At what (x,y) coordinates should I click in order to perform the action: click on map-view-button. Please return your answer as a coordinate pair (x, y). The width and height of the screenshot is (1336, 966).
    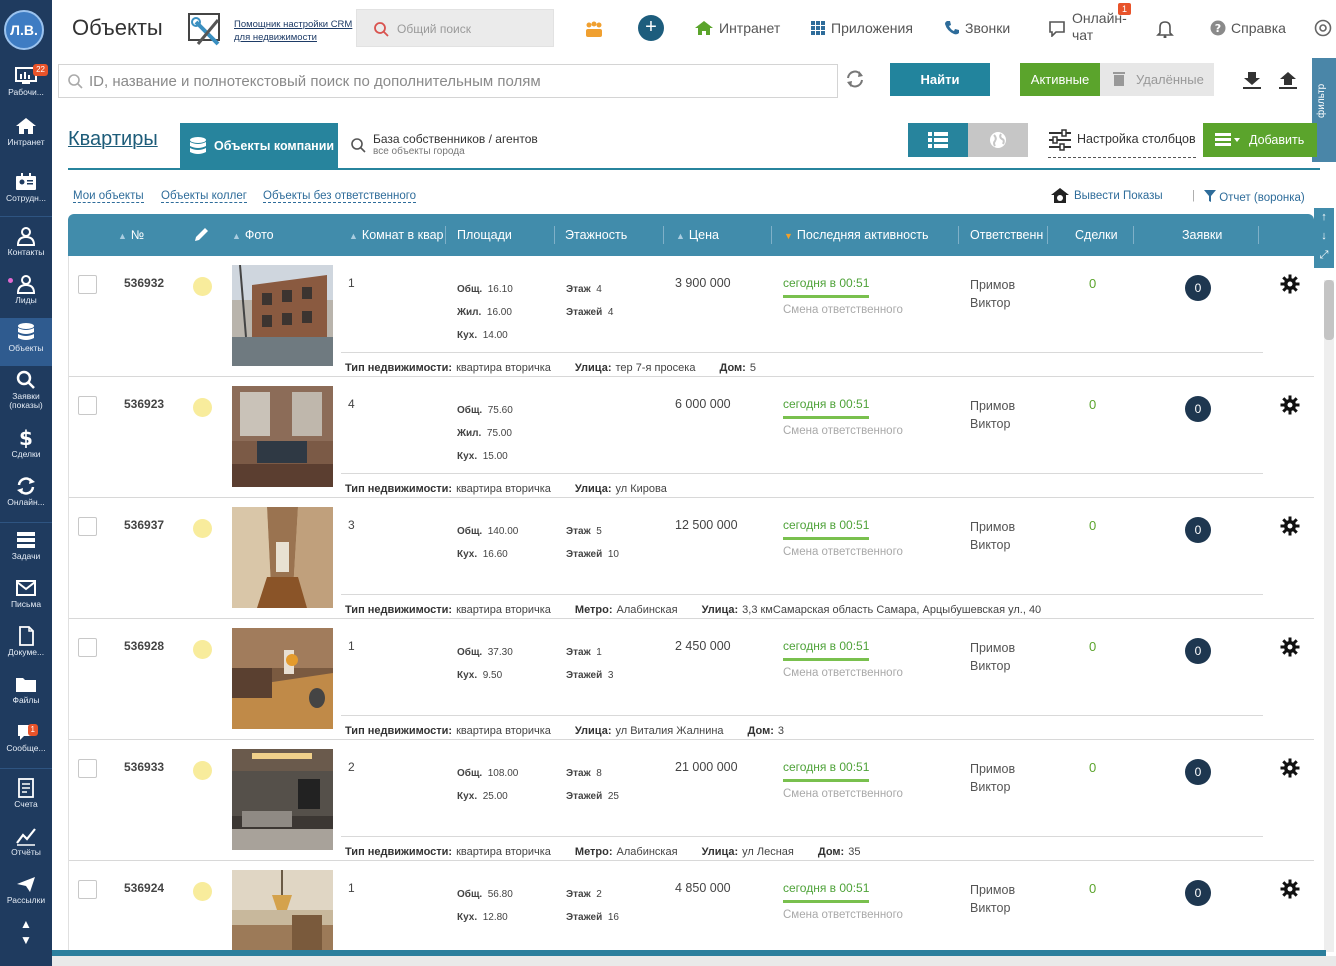
    Looking at the image, I should click on (998, 140).